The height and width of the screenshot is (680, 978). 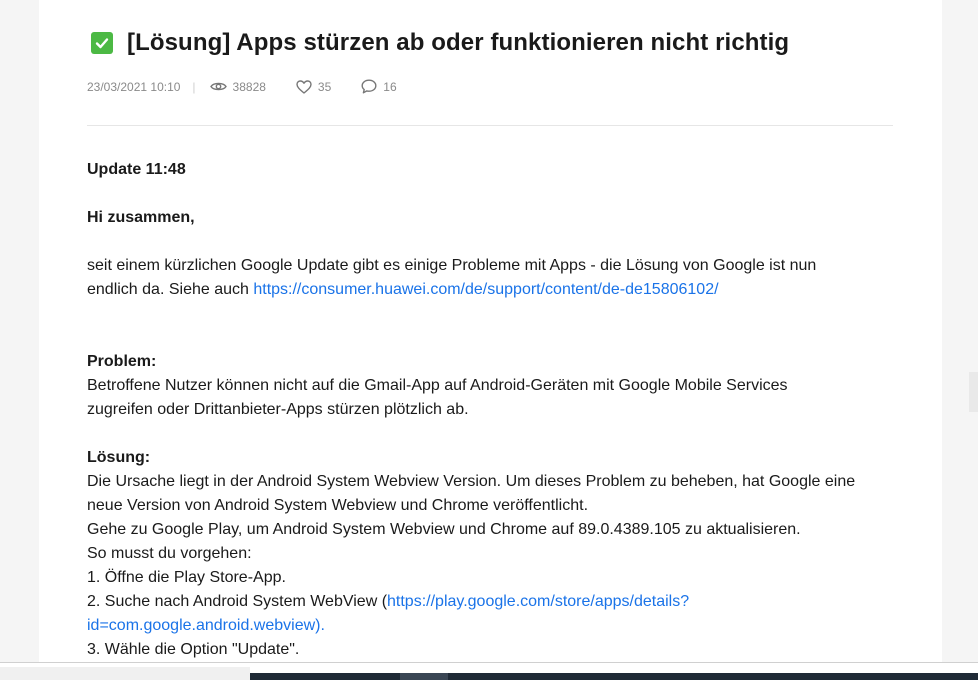 I want to click on like-button: 35, so click(x=313, y=87).